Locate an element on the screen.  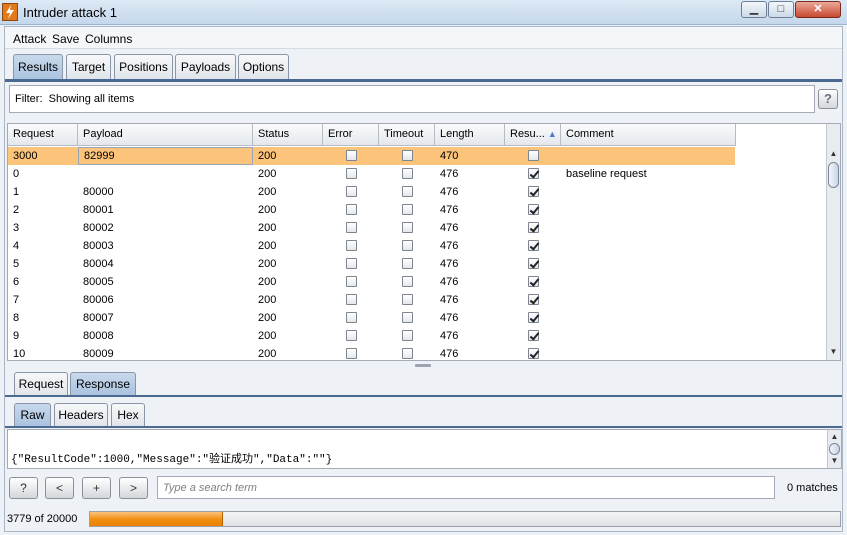
column-header-length: Length is located at coordinates (470, 135).